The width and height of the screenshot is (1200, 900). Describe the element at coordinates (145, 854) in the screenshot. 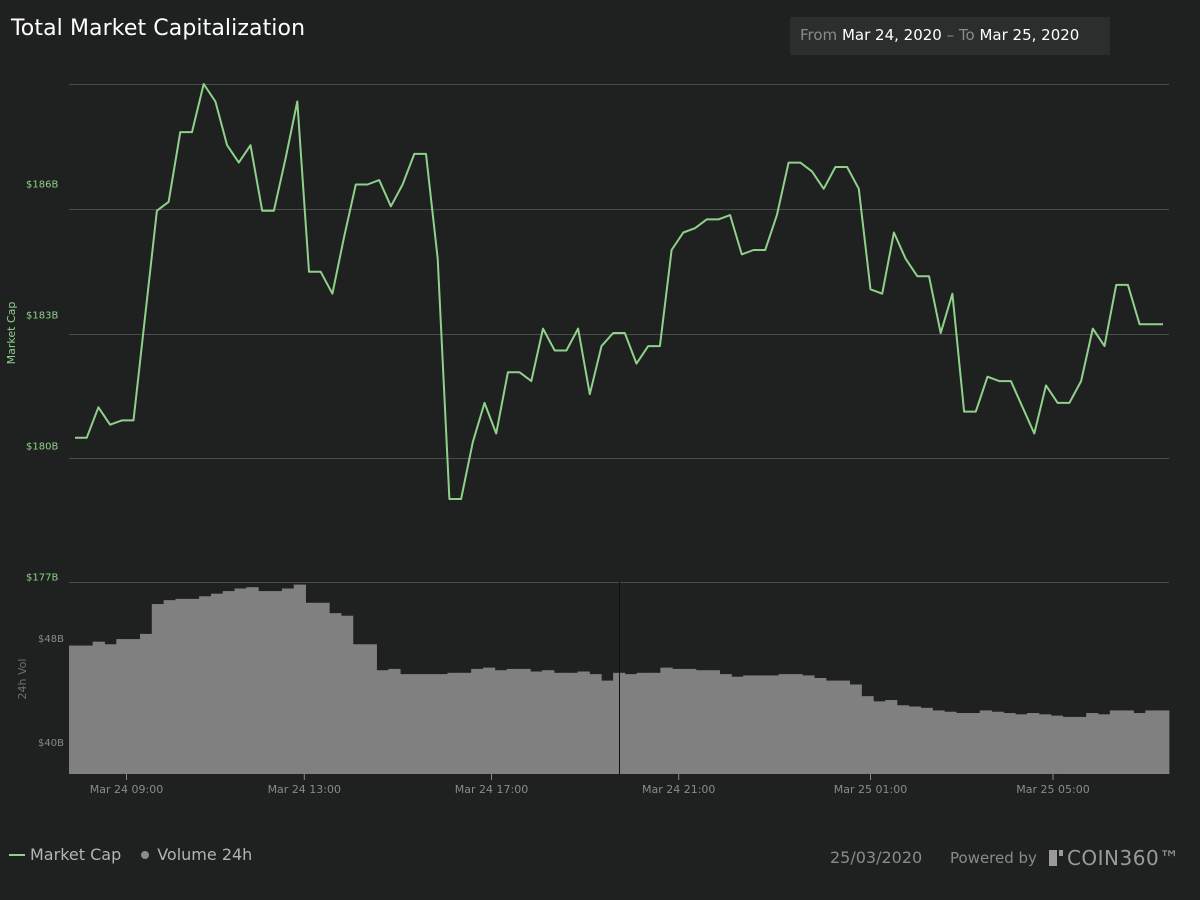

I see `volume-swatch` at that location.